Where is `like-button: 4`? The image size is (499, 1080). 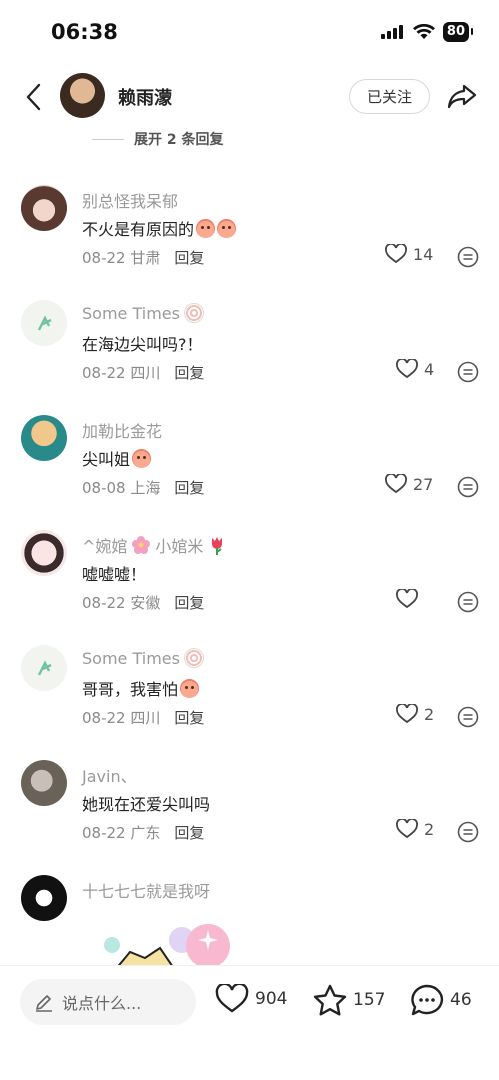 like-button: 4 is located at coordinates (415, 369).